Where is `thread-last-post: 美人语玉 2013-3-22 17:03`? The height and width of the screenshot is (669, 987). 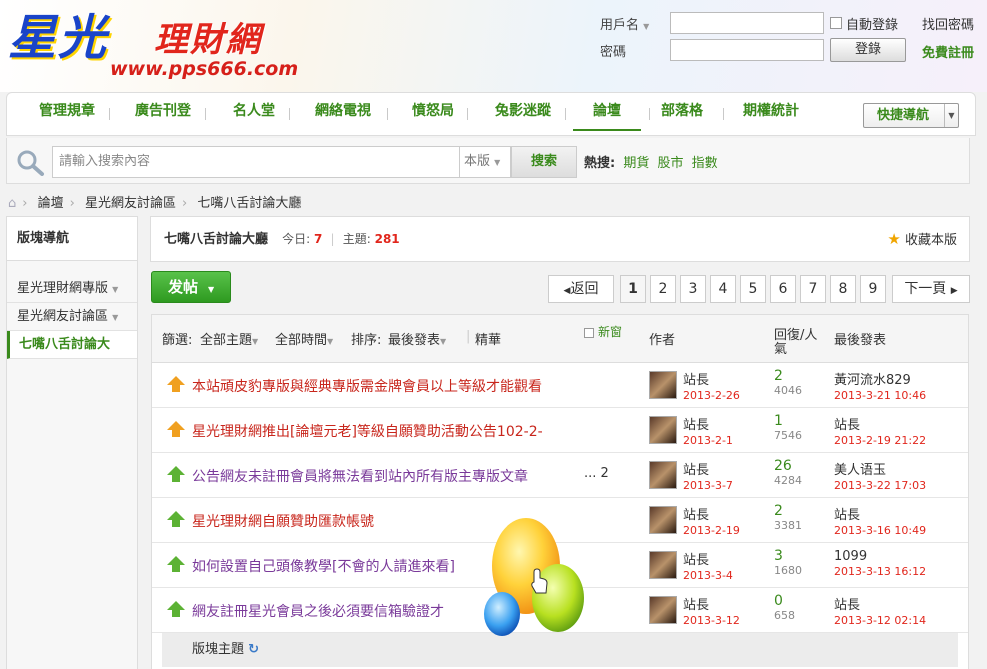
thread-last-post: 美人语玉 2013-3-22 17:03 is located at coordinates (880, 475).